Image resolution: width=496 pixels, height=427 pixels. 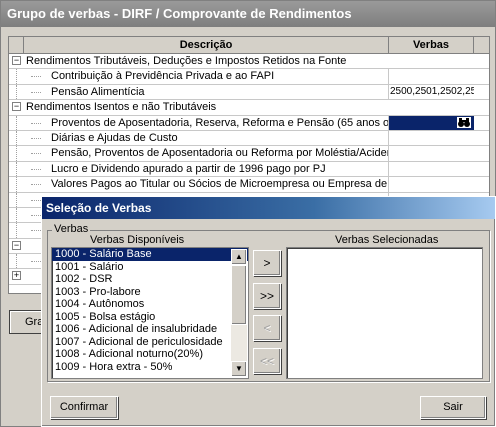 I want to click on descricao-text: Diárias e Ajudas de Custo, so click(x=114, y=137).